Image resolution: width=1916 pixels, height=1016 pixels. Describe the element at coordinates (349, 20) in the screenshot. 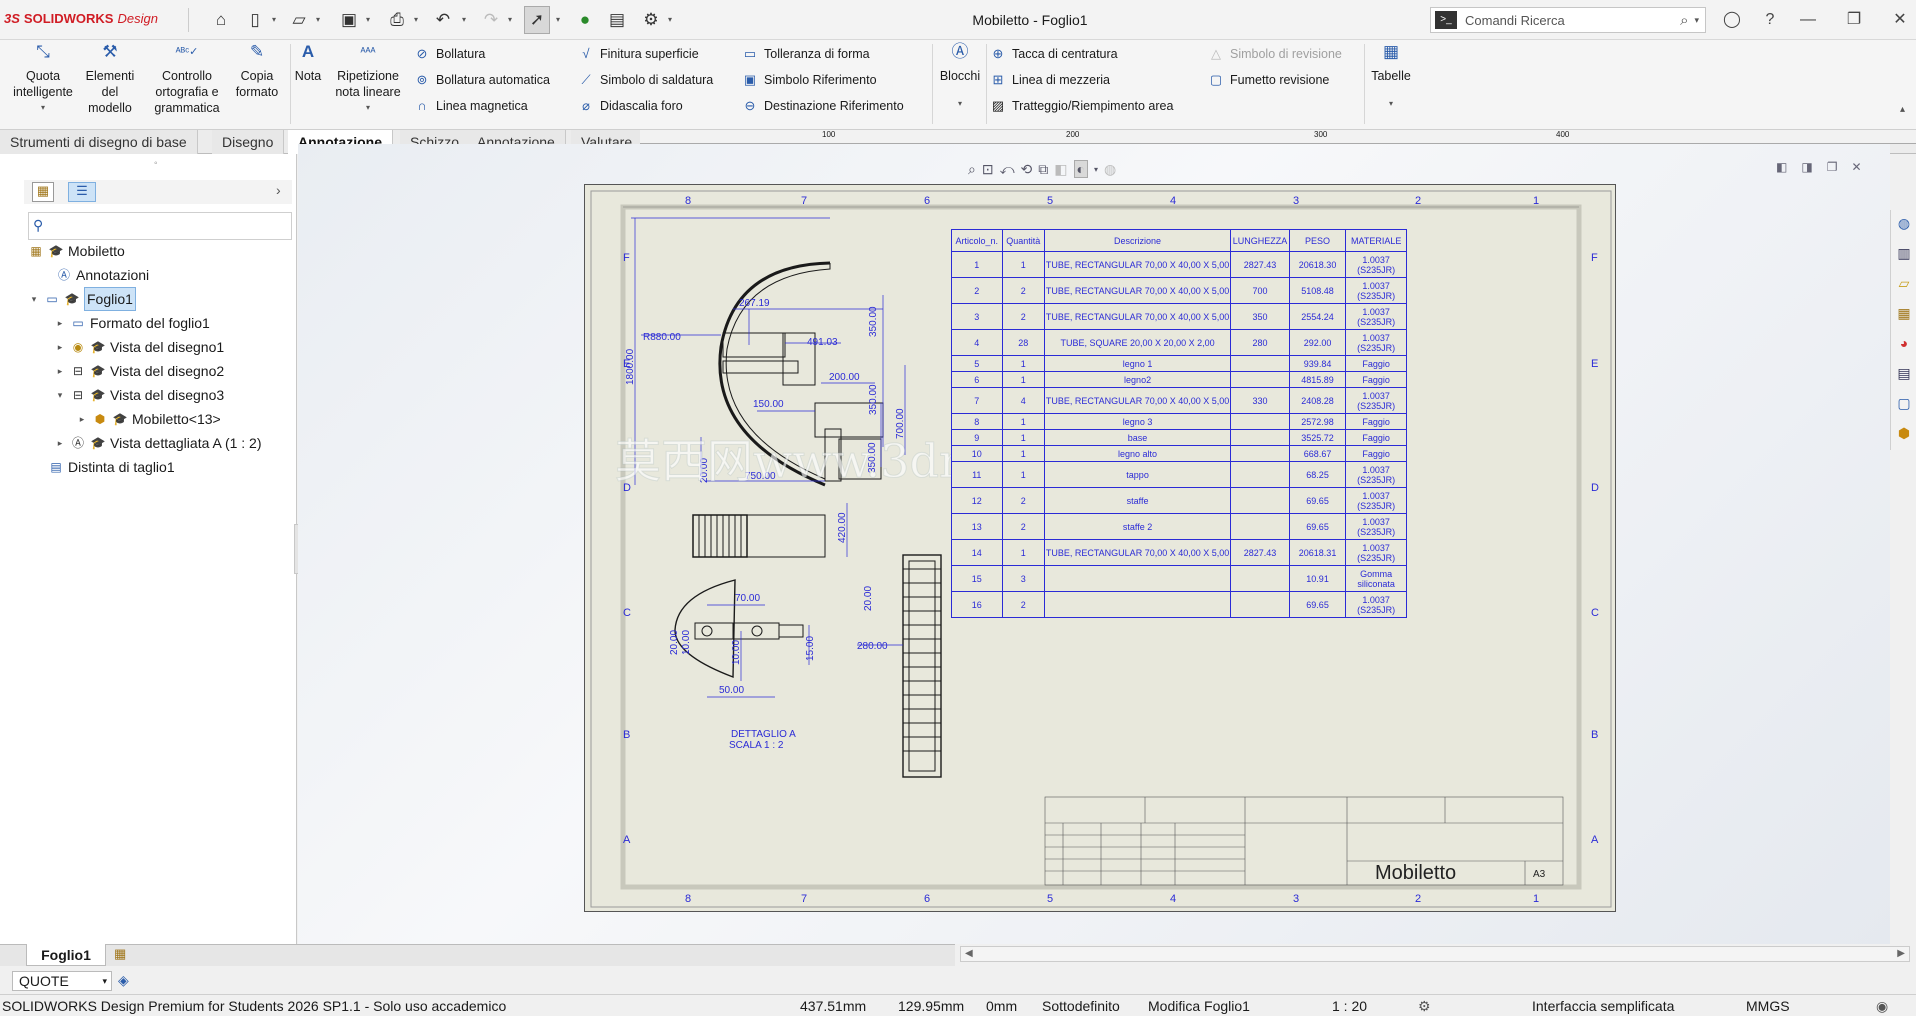

I see `save-icon: ▣` at that location.